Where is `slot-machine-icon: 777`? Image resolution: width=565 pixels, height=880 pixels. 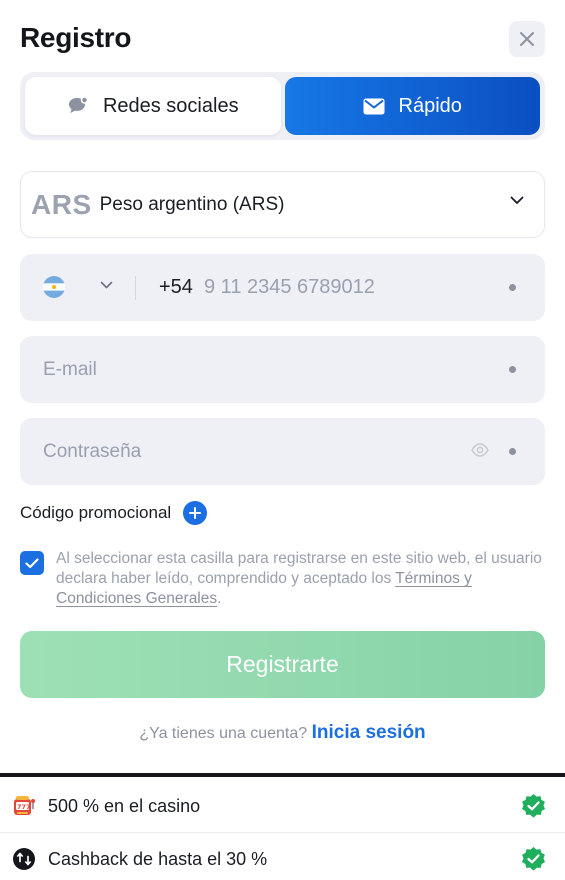 slot-machine-icon: 777 is located at coordinates (24, 805).